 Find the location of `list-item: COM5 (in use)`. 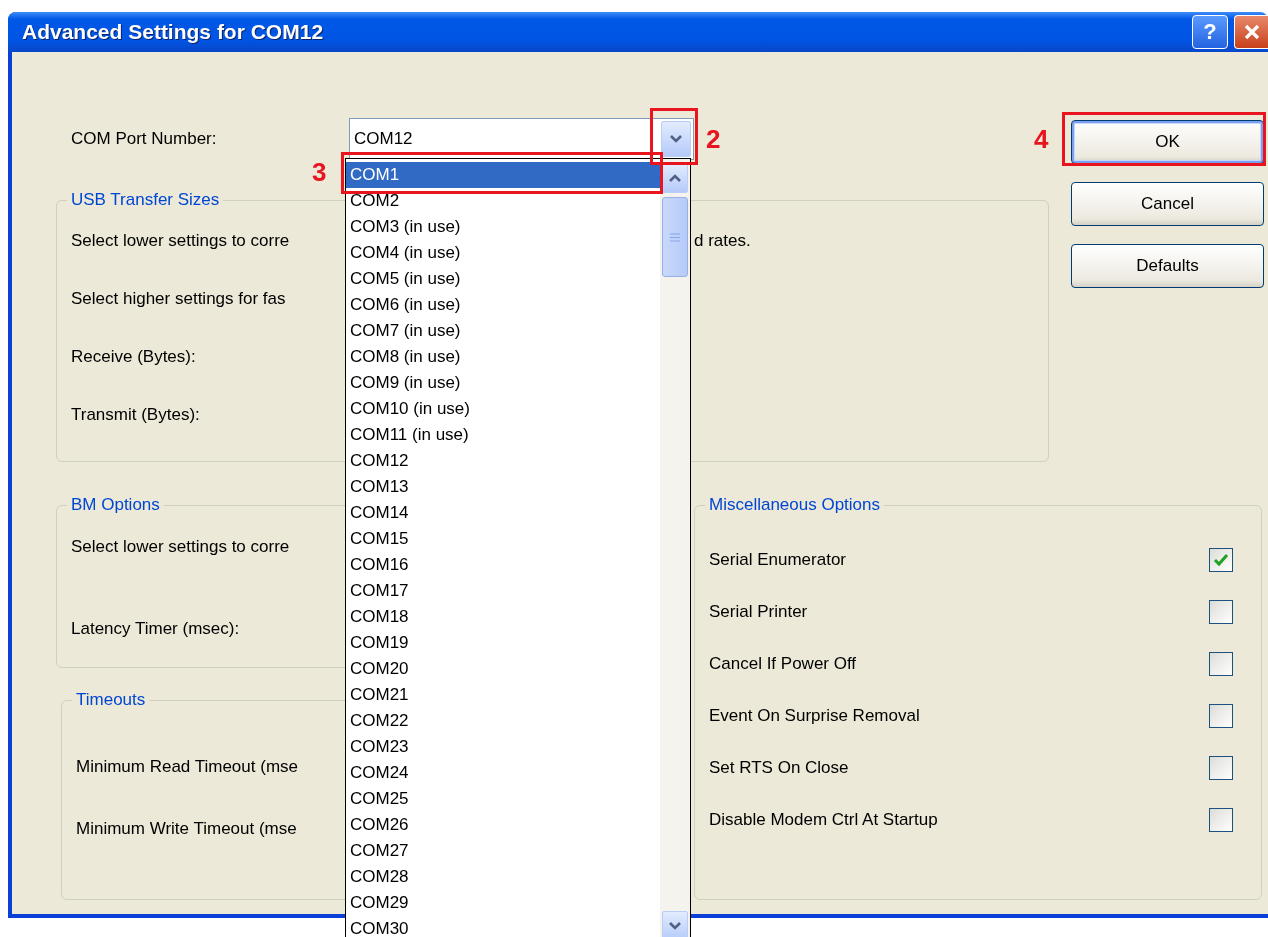

list-item: COM5 (in use) is located at coordinates (503, 279).